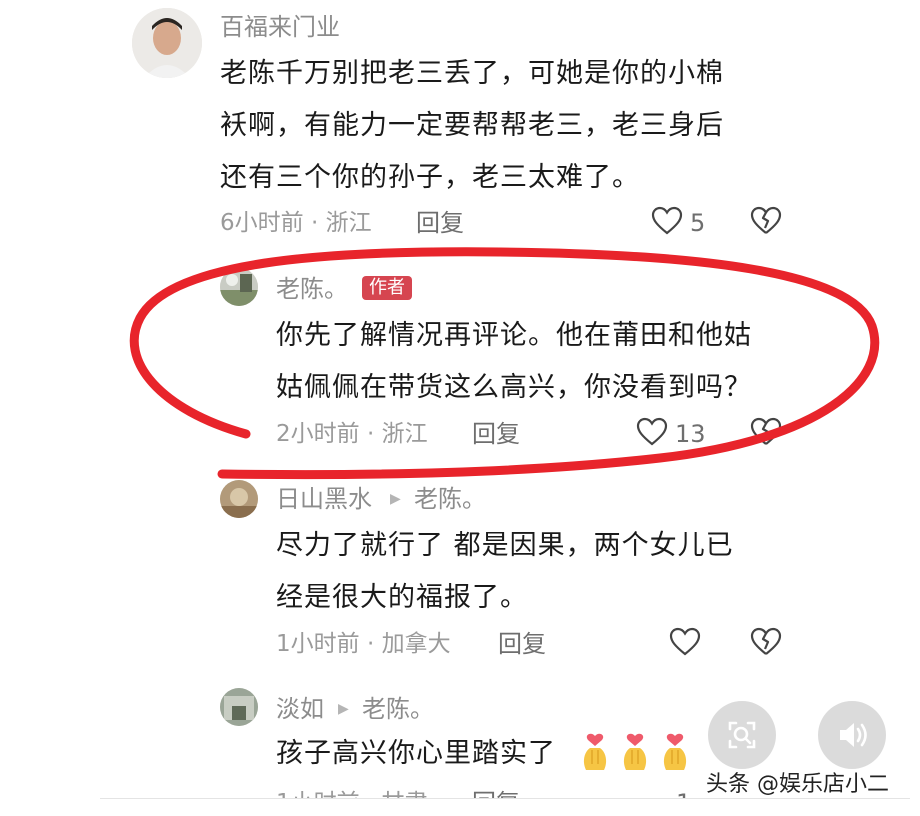  What do you see at coordinates (430, 177) in the screenshot?
I see `comment-text-line: 还有三个你的孙子，老三太难了。` at bounding box center [430, 177].